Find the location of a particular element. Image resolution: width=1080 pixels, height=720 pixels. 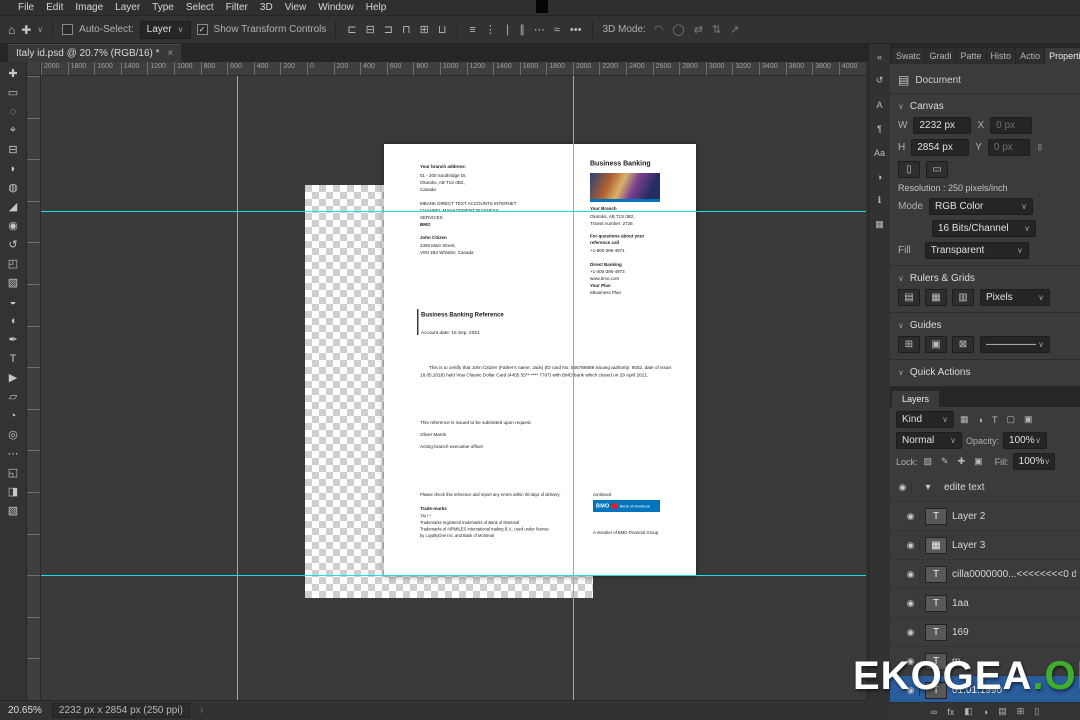

quick-actions-section-header: ∨ Quick Actions is located at coordinates (985, 372).